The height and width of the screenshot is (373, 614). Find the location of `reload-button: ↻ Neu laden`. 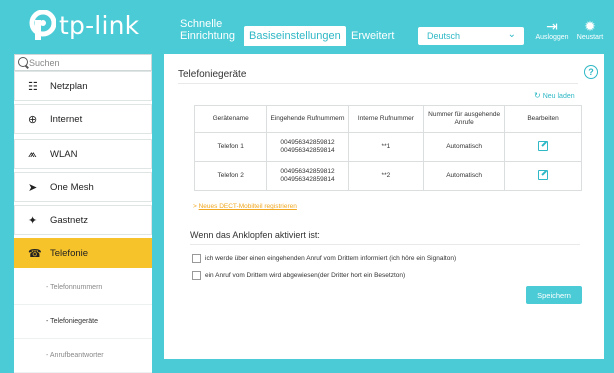

reload-button: ↻ Neu laden is located at coordinates (554, 95).